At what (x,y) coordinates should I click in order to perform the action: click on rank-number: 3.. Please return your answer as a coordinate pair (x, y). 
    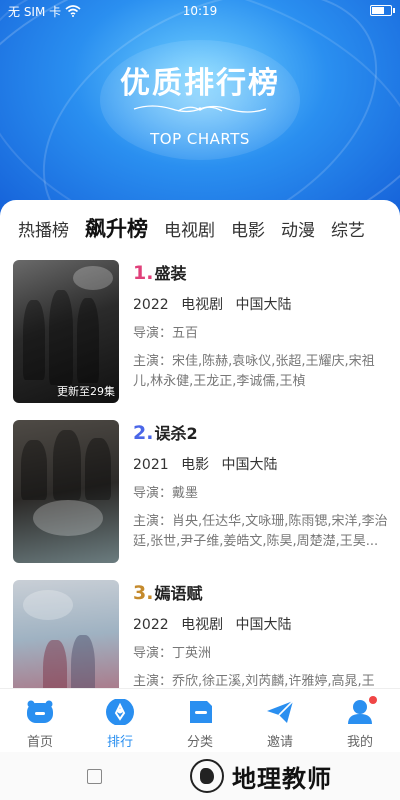
    Looking at the image, I should click on (143, 593).